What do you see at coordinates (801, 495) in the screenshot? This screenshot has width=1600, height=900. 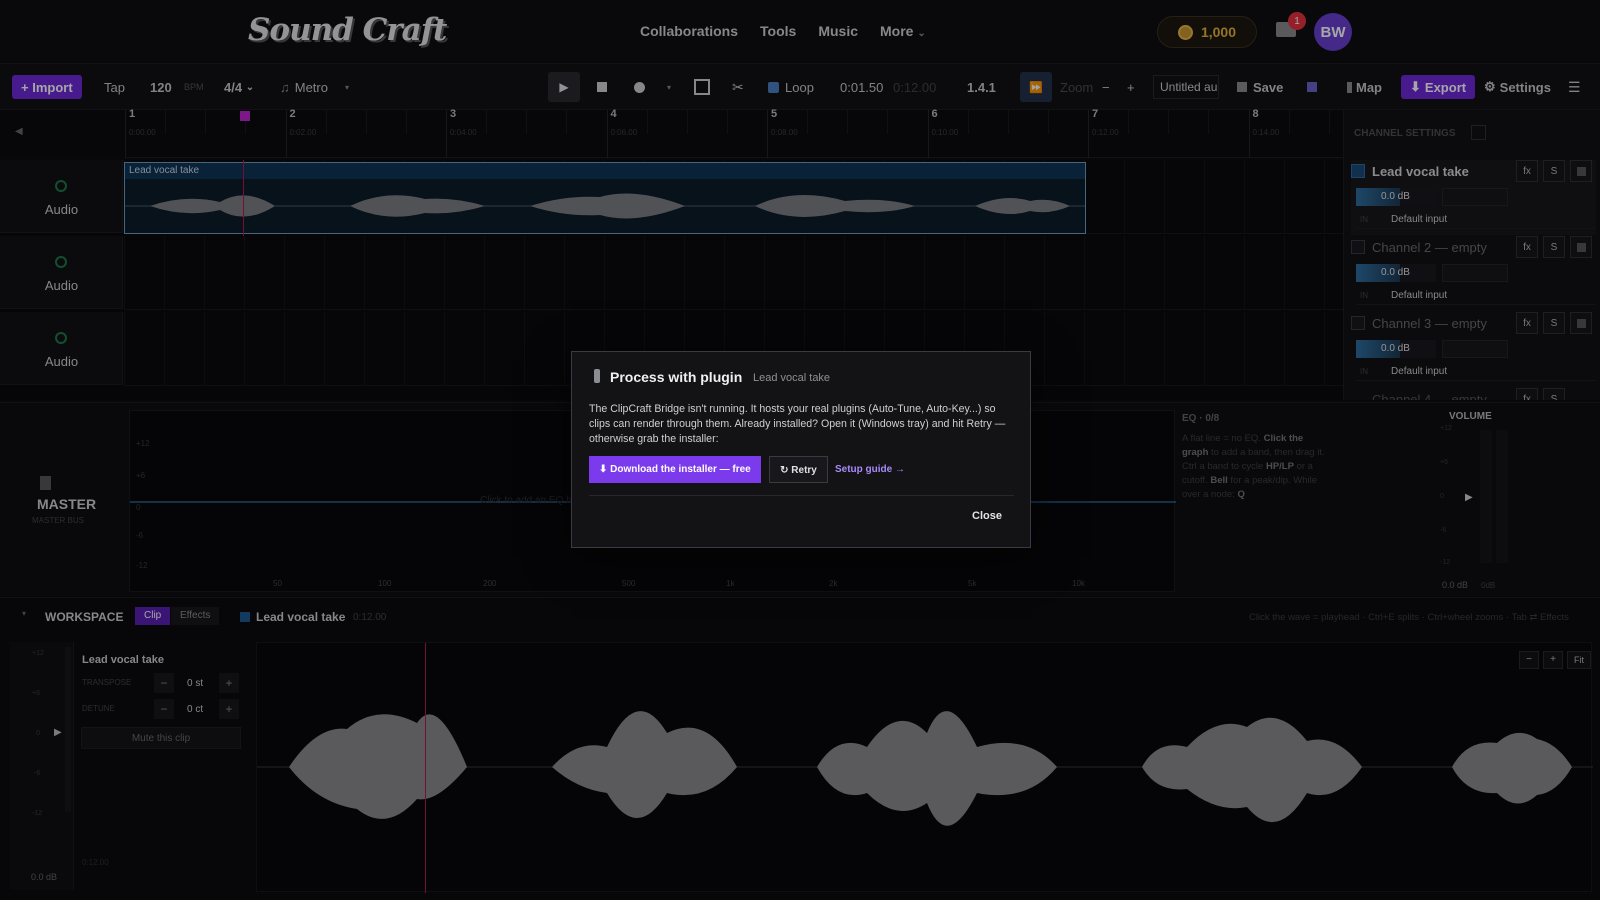 I see `dialog-divider` at bounding box center [801, 495].